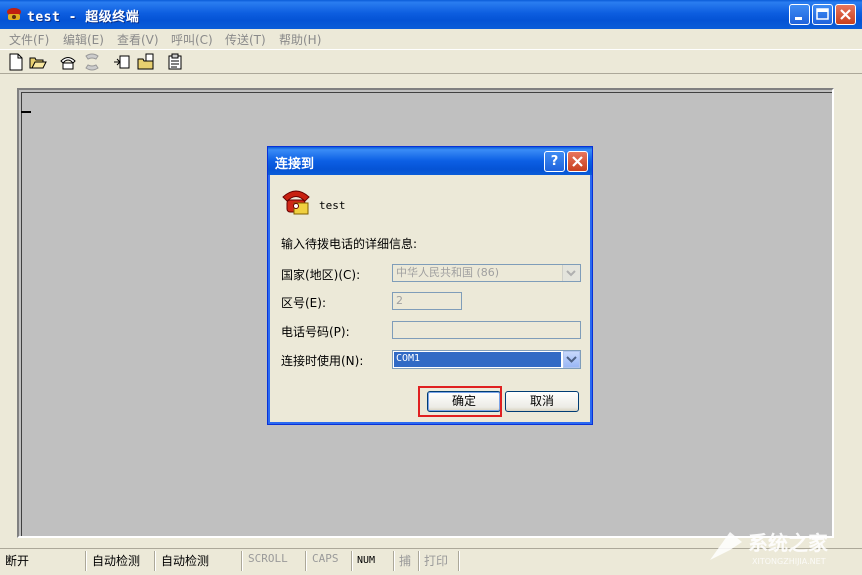 The height and width of the screenshot is (575, 862). Describe the element at coordinates (268, 558) in the screenshot. I see `scroll-indicator: SCROLL` at that location.